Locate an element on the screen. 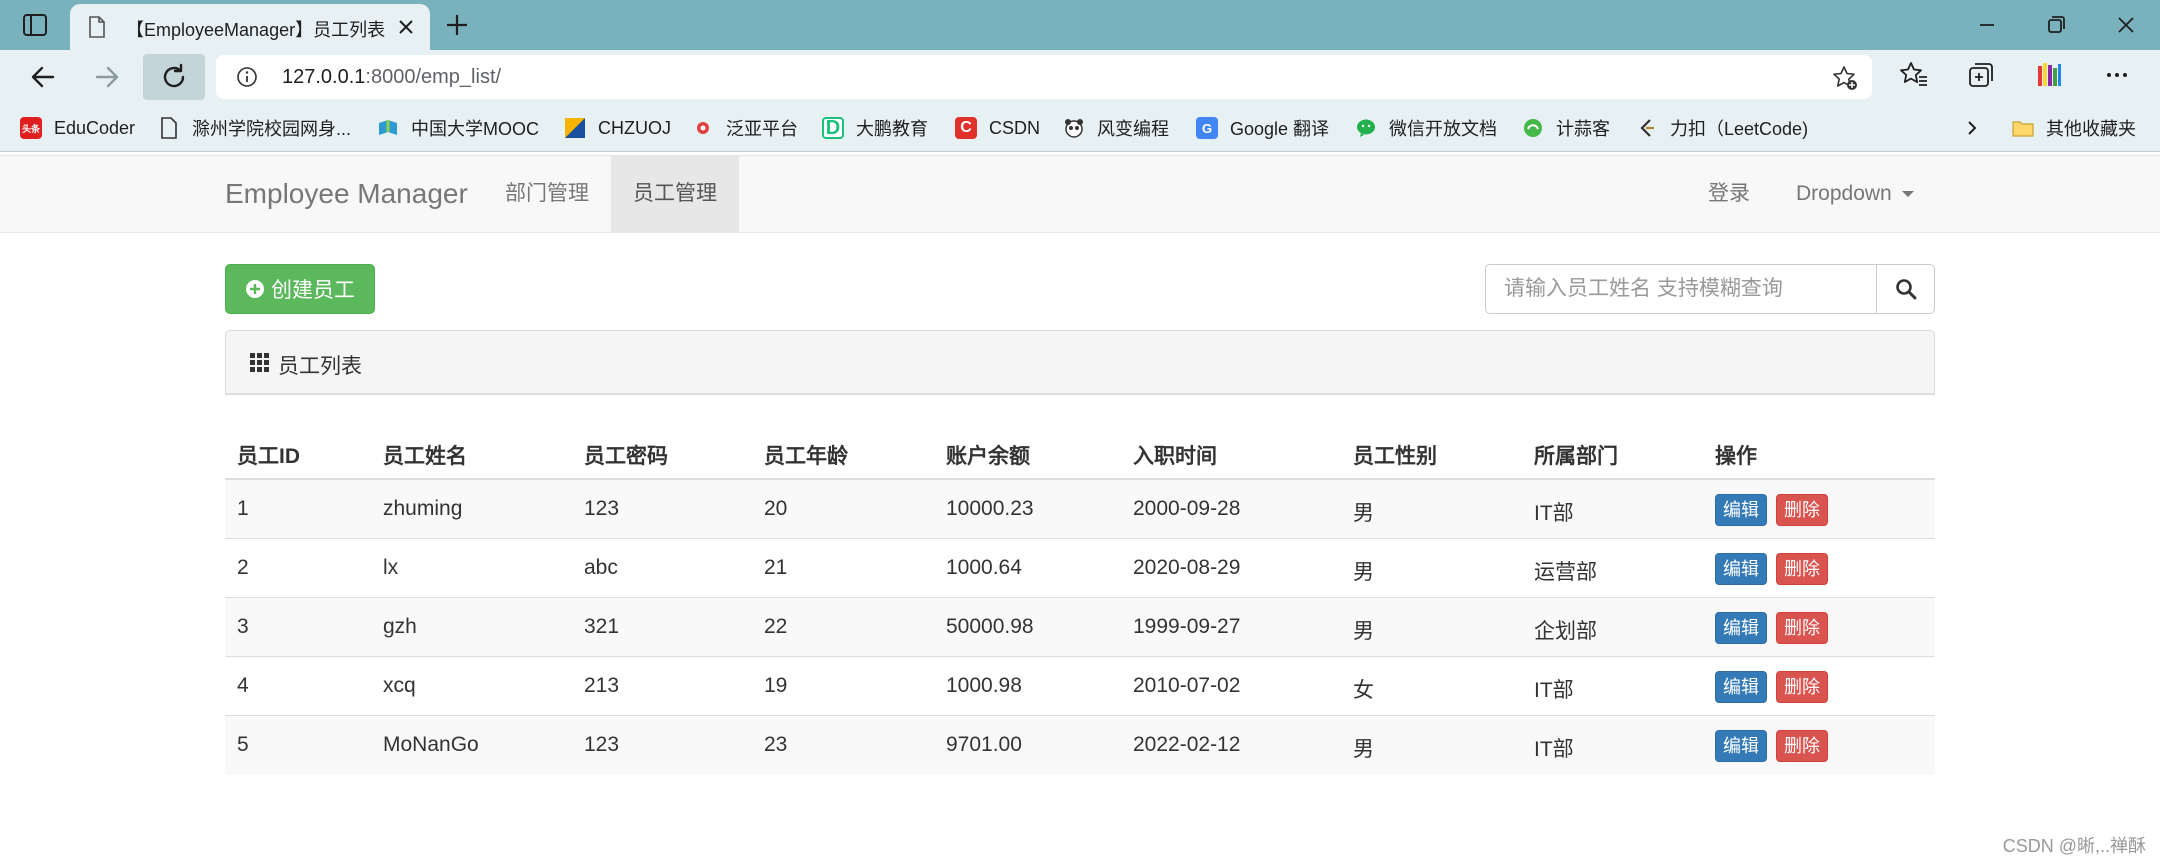 Image resolution: width=2160 pixels, height=866 pixels. profile-avatar-icon is located at coordinates (2049, 75).